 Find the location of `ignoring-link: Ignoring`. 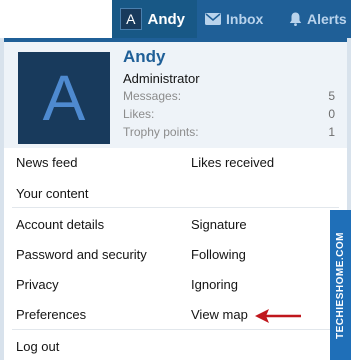

ignoring-link: Ignoring is located at coordinates (214, 284).